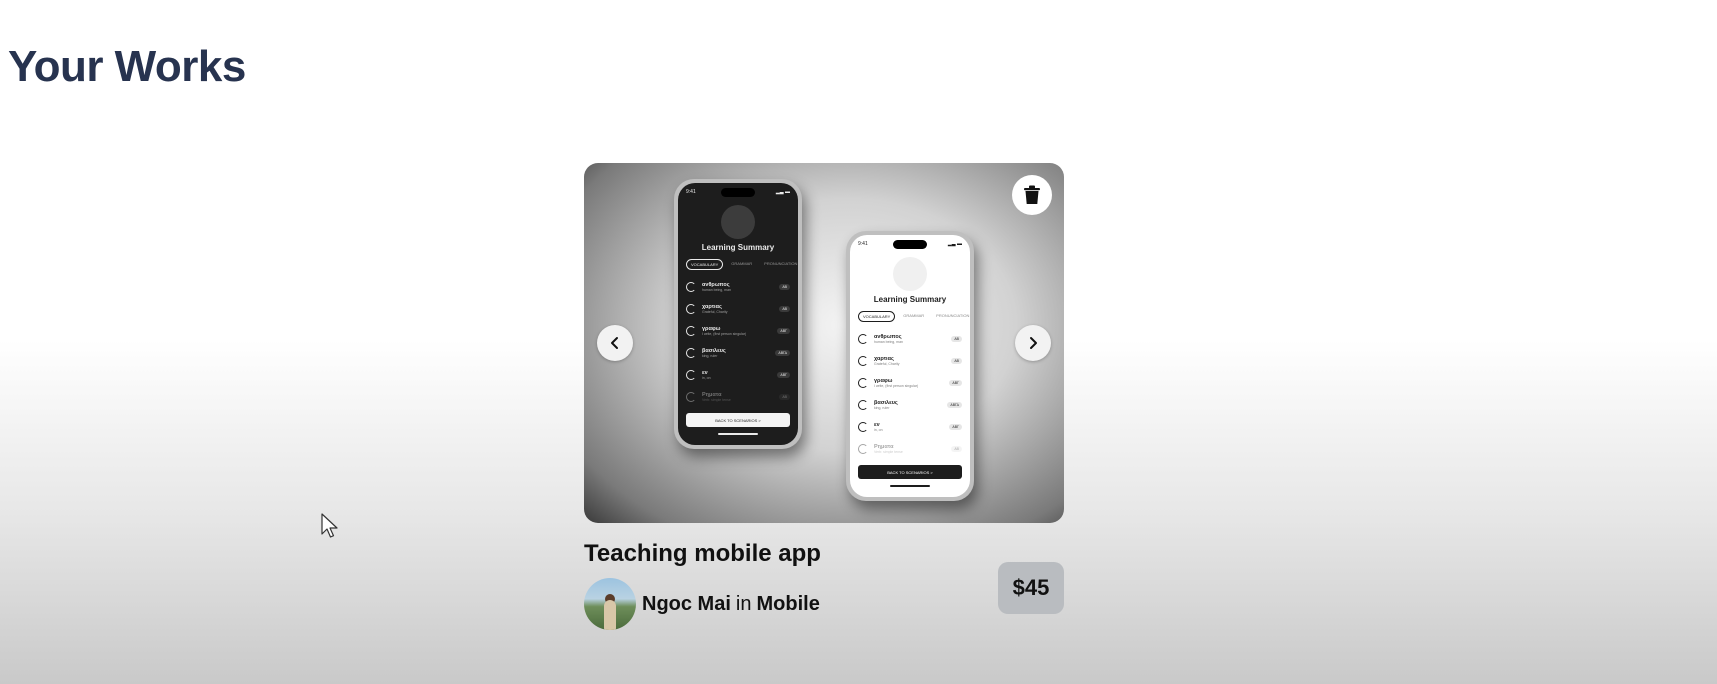 This screenshot has width=1717, height=684. Describe the element at coordinates (127, 66) in the screenshot. I see `page-title: Your Works` at that location.